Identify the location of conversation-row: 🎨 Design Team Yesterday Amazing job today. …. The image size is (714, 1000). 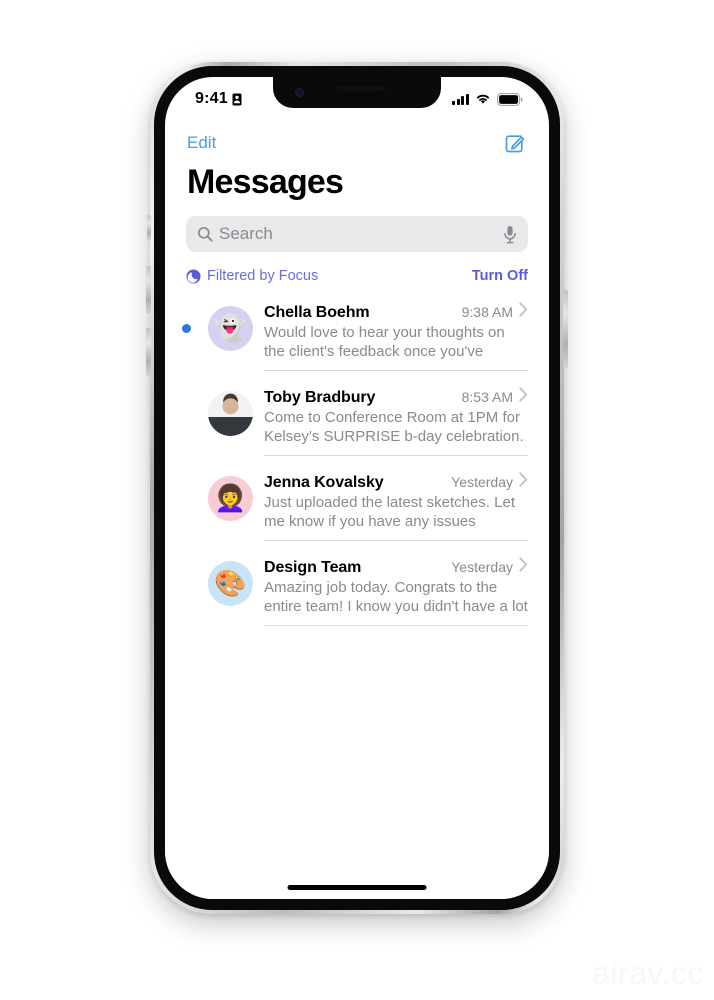
(357, 591).